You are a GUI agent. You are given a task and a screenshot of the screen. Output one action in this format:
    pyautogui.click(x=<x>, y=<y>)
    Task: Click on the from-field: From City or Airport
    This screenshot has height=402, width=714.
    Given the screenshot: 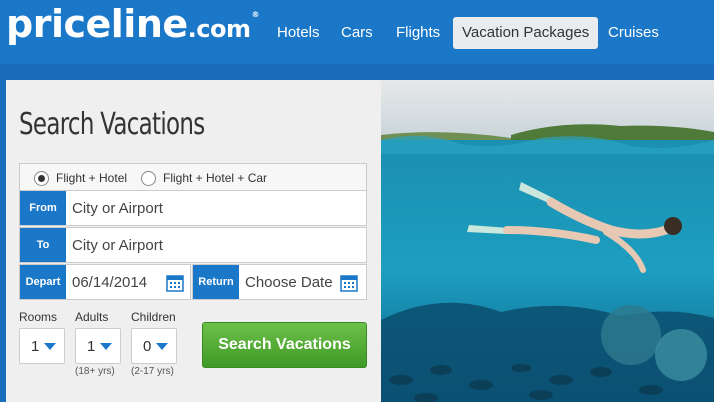 What is the action you would take?
    pyautogui.click(x=193, y=208)
    